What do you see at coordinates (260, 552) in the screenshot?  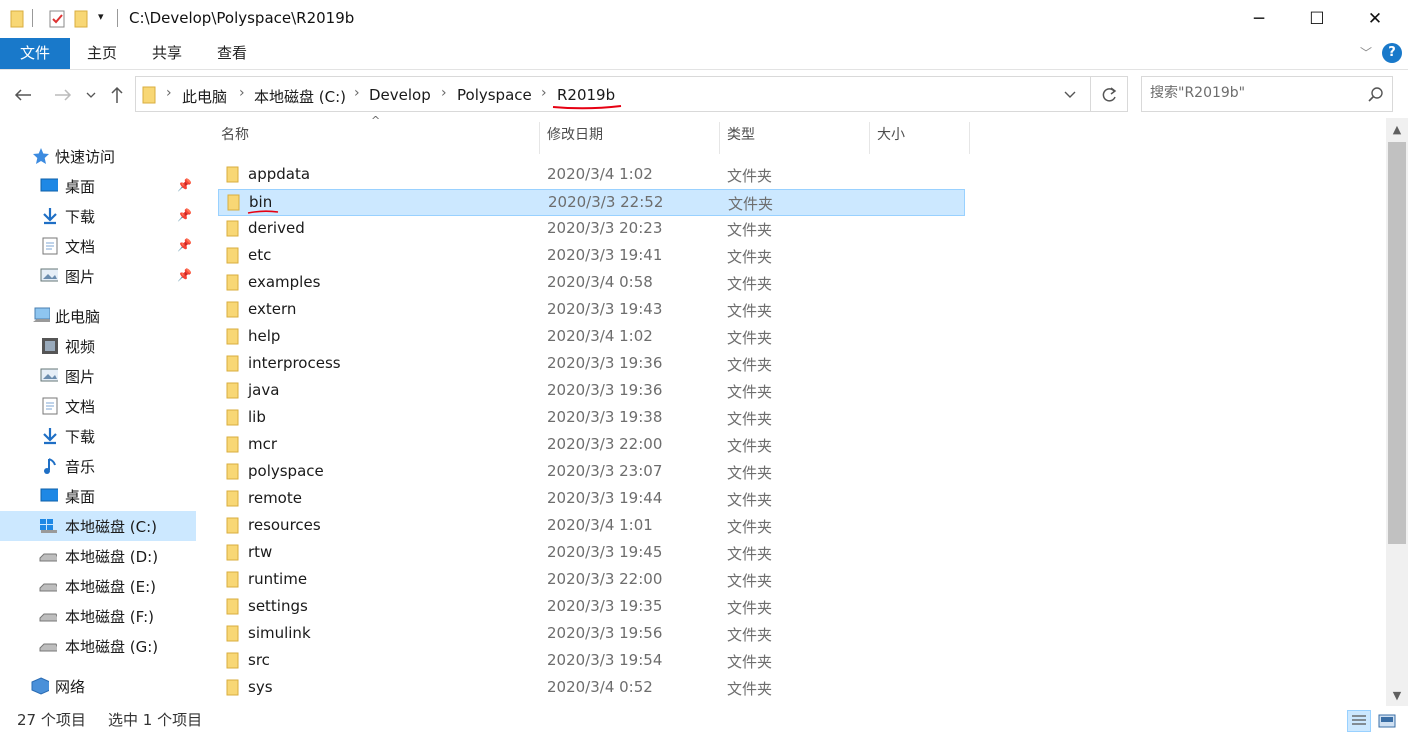 I see `file-name: rtw` at bounding box center [260, 552].